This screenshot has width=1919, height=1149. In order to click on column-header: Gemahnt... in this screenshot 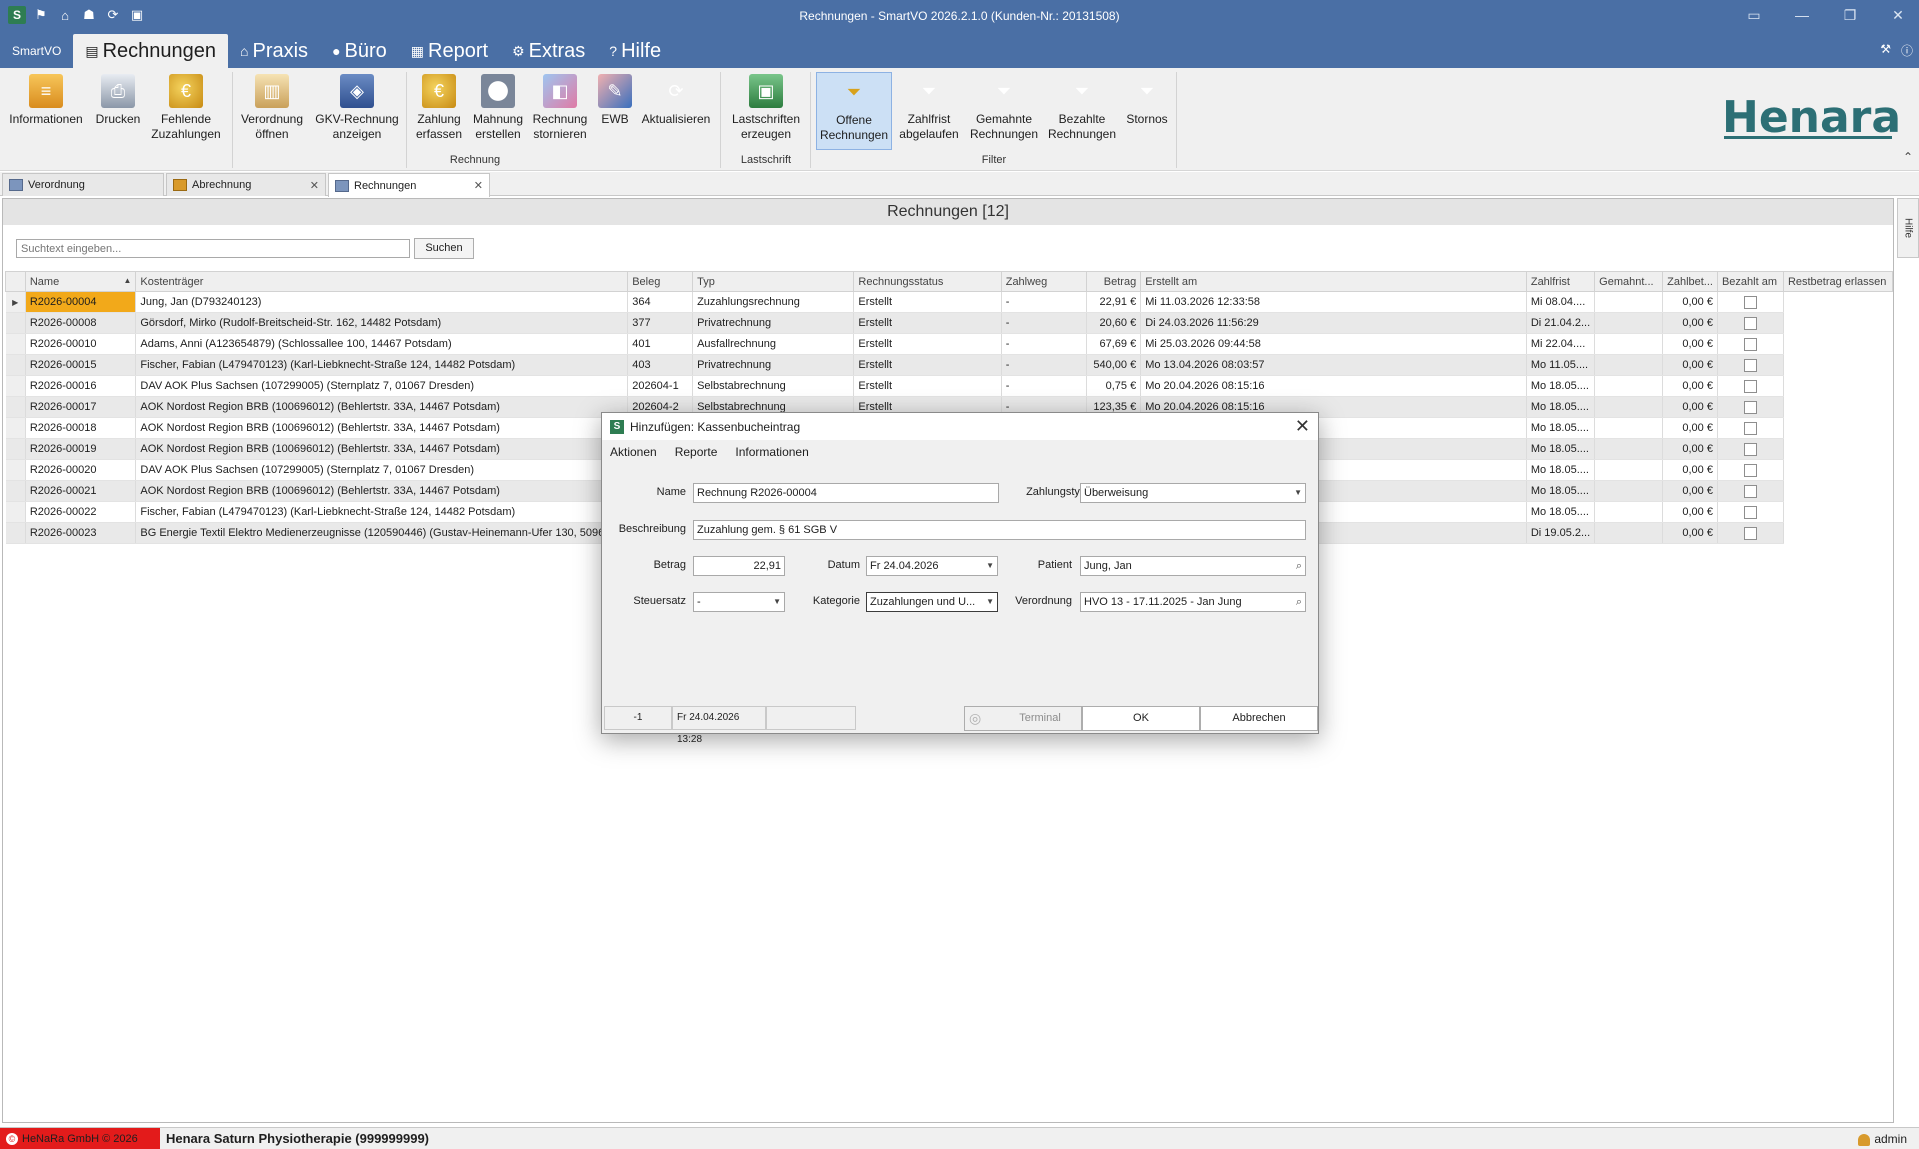, I will do `click(1629, 281)`.